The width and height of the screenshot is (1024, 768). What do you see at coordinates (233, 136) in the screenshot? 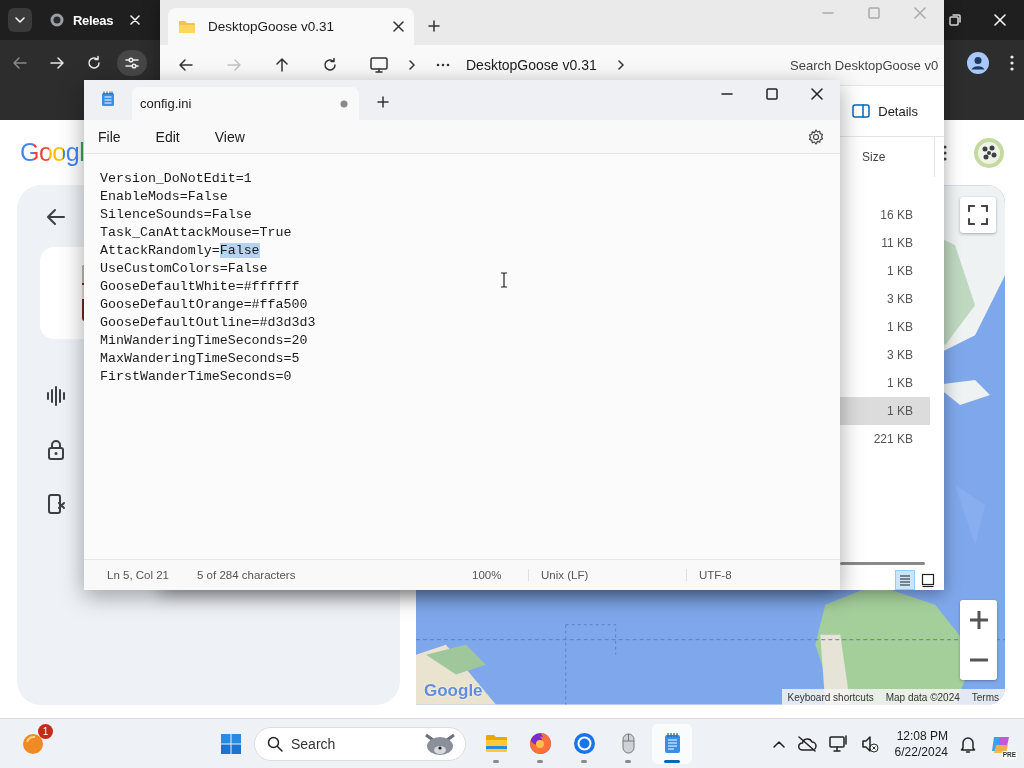
I see `menu-item: View` at bounding box center [233, 136].